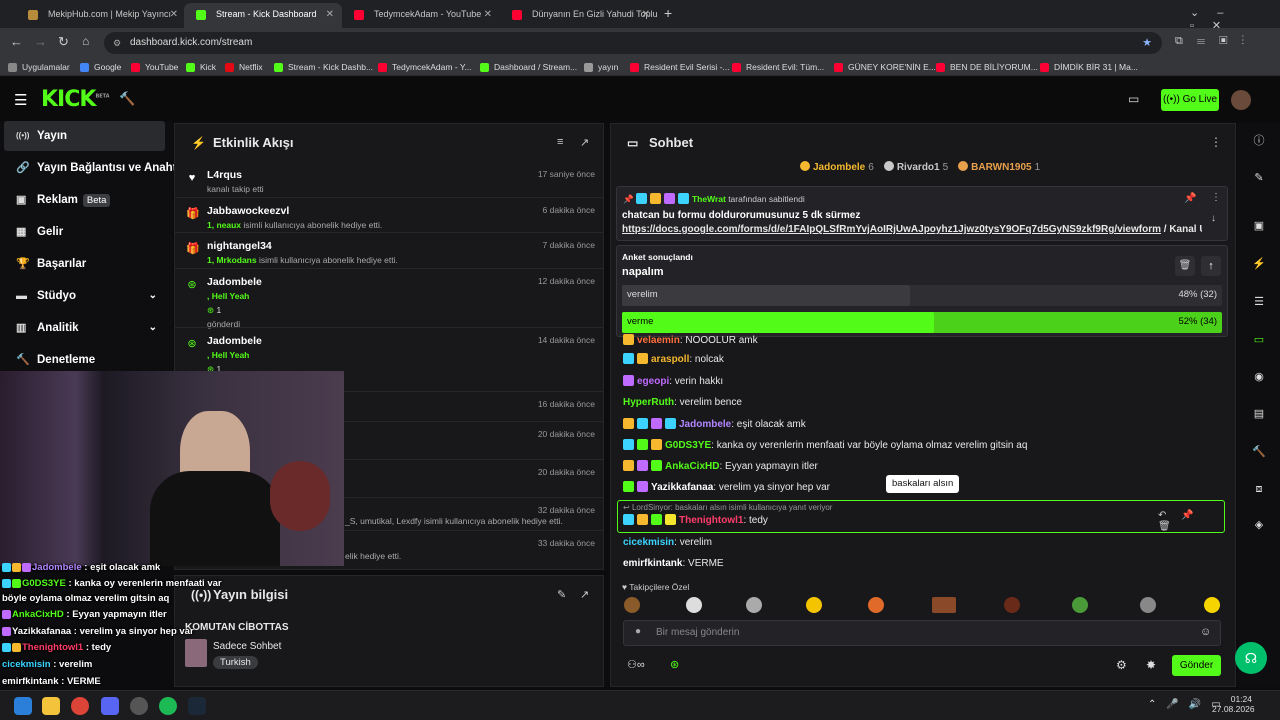 Image resolution: width=1280 pixels, height=720 pixels. What do you see at coordinates (922, 633) in the screenshot?
I see `chat-input: ● Bir mesaj gönderin ☺` at bounding box center [922, 633].